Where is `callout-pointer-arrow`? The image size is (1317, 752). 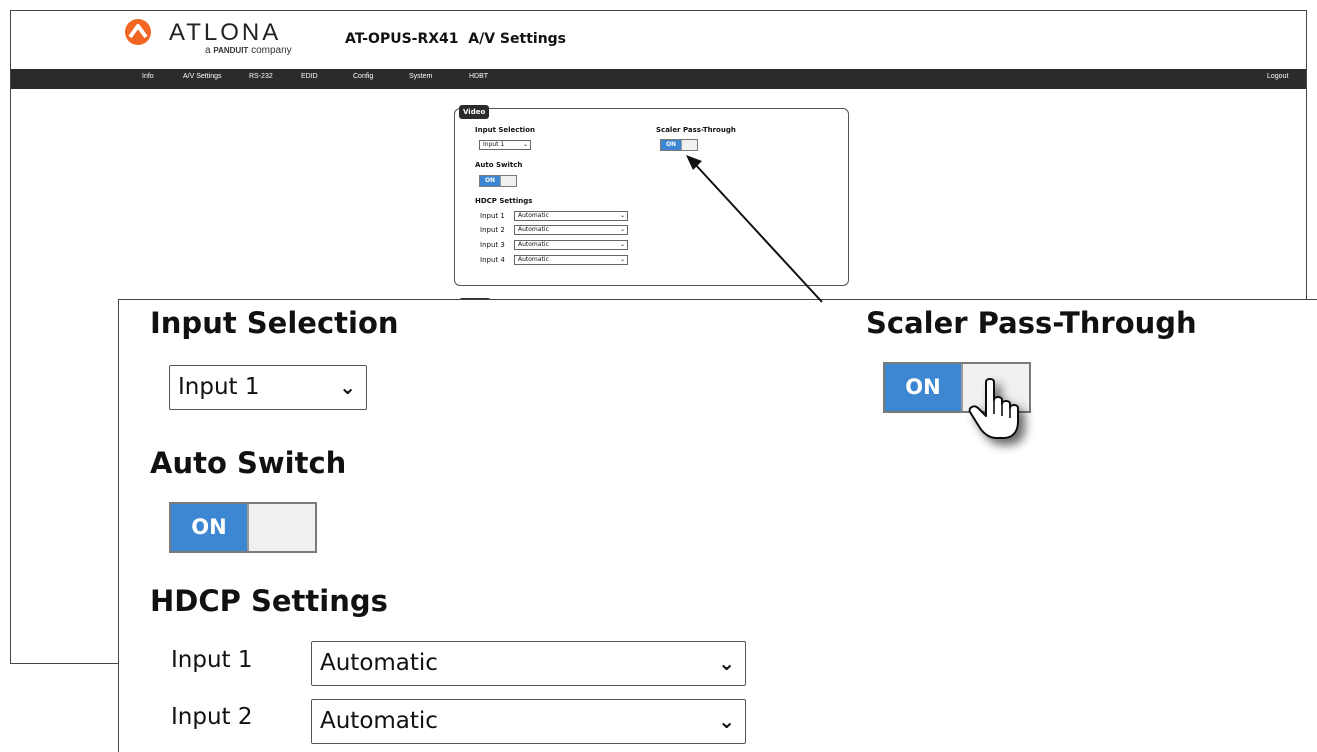 callout-pointer-arrow is located at coordinates (754, 229).